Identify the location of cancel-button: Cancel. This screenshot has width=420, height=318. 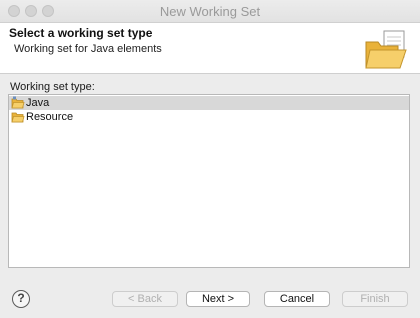
(297, 299).